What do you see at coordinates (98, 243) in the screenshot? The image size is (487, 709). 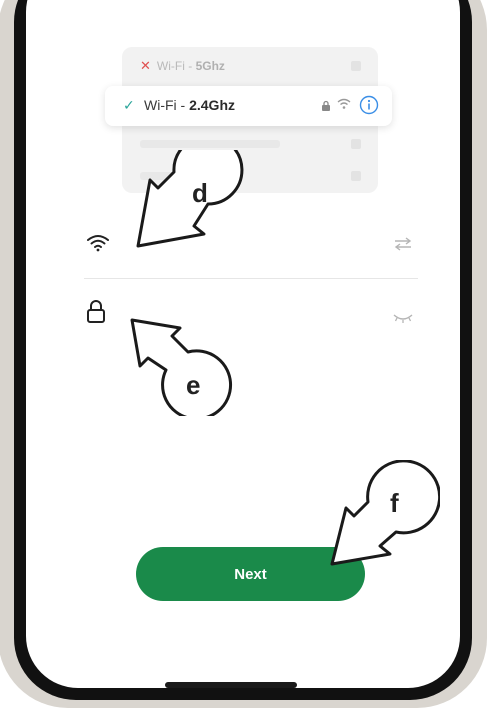 I see `wifi-icon` at bounding box center [98, 243].